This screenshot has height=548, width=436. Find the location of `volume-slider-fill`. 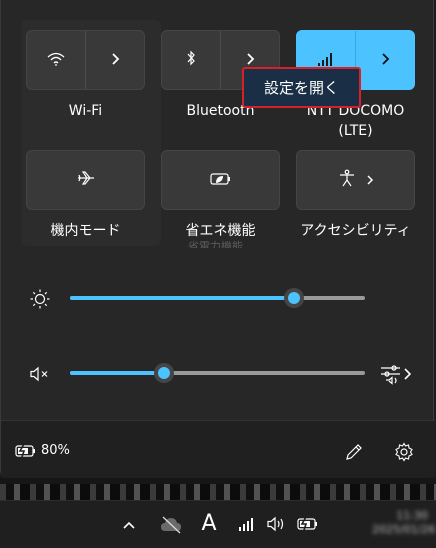

volume-slider-fill is located at coordinates (117, 373).